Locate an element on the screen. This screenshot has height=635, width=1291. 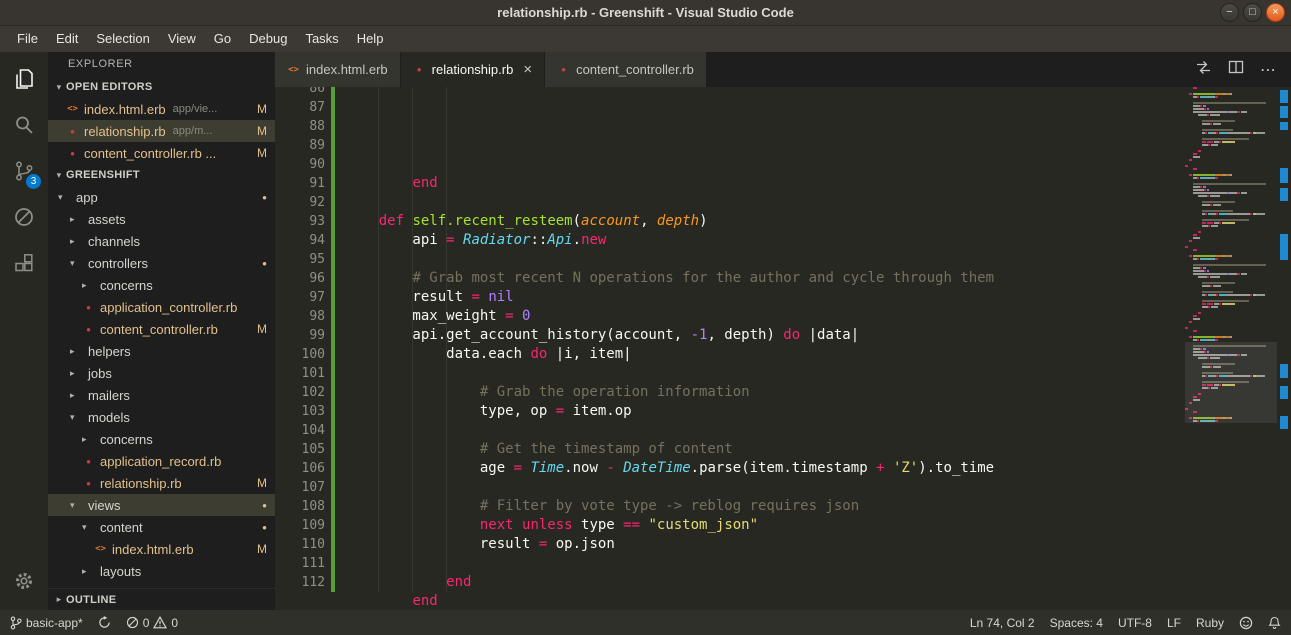
line-number: 103 is located at coordinates (300, 411).